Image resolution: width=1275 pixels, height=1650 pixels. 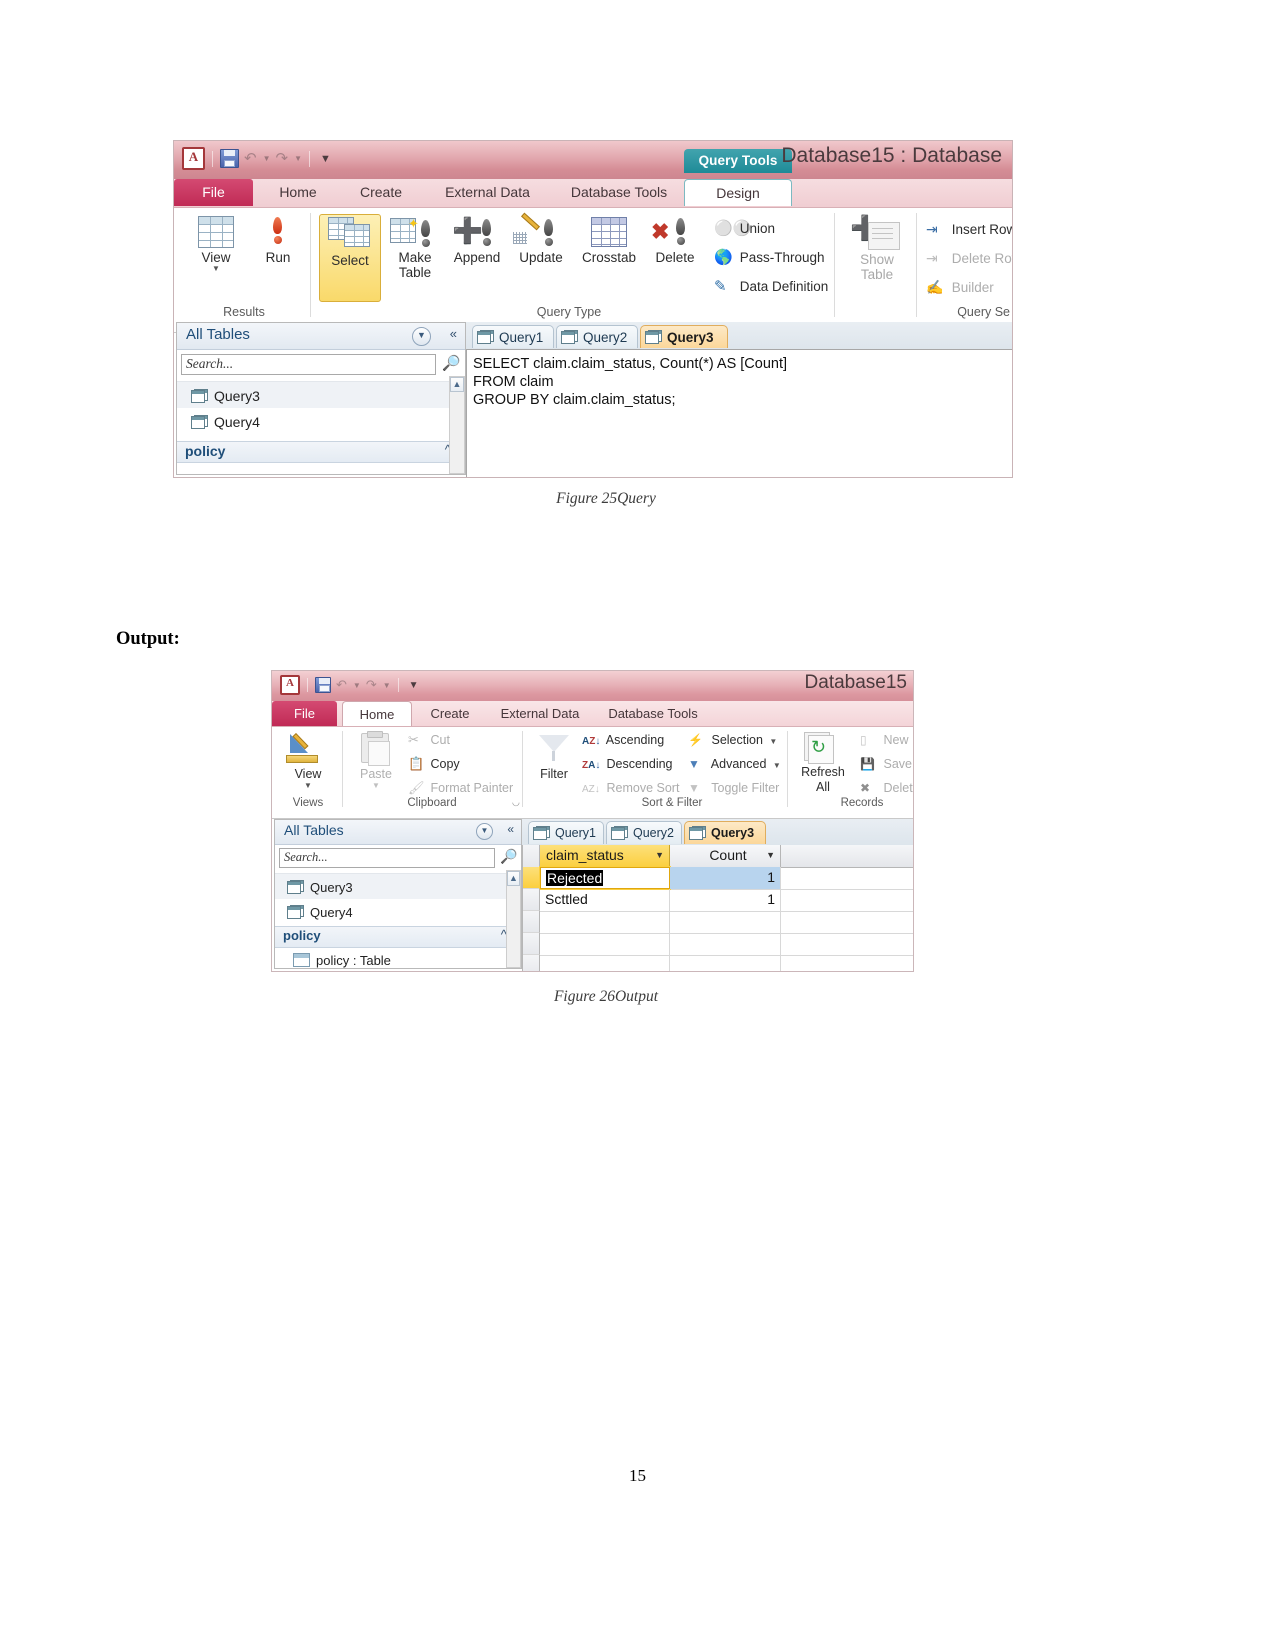 What do you see at coordinates (415, 248) in the screenshot?
I see `ribbon-button-make-table: ✦ Make Table` at bounding box center [415, 248].